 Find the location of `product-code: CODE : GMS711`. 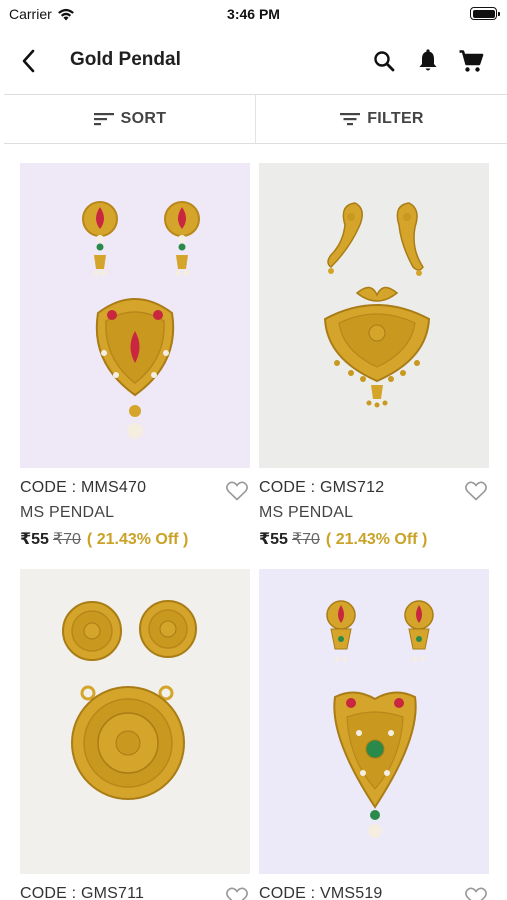

product-code: CODE : GMS711 is located at coordinates (82, 892).